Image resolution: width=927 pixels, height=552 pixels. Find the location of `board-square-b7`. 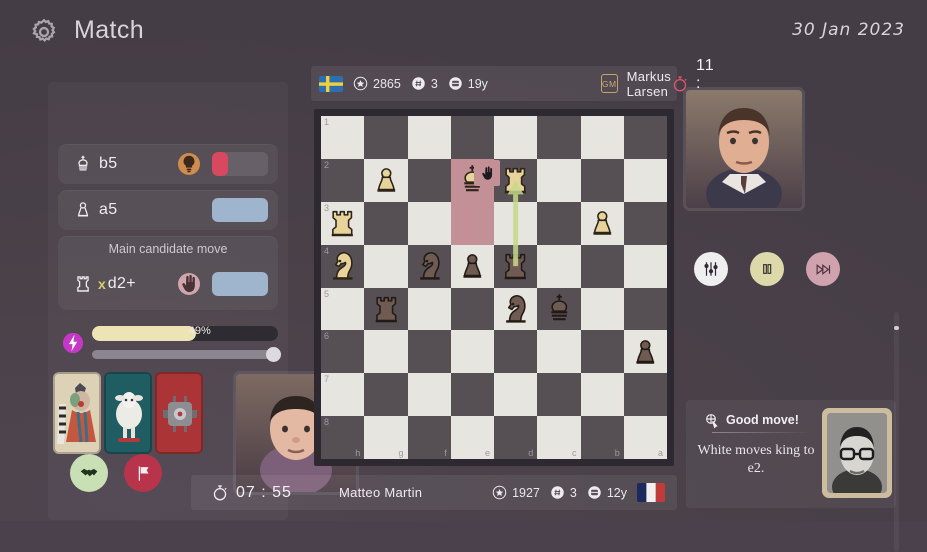

board-square-b7 is located at coordinates (602, 395).